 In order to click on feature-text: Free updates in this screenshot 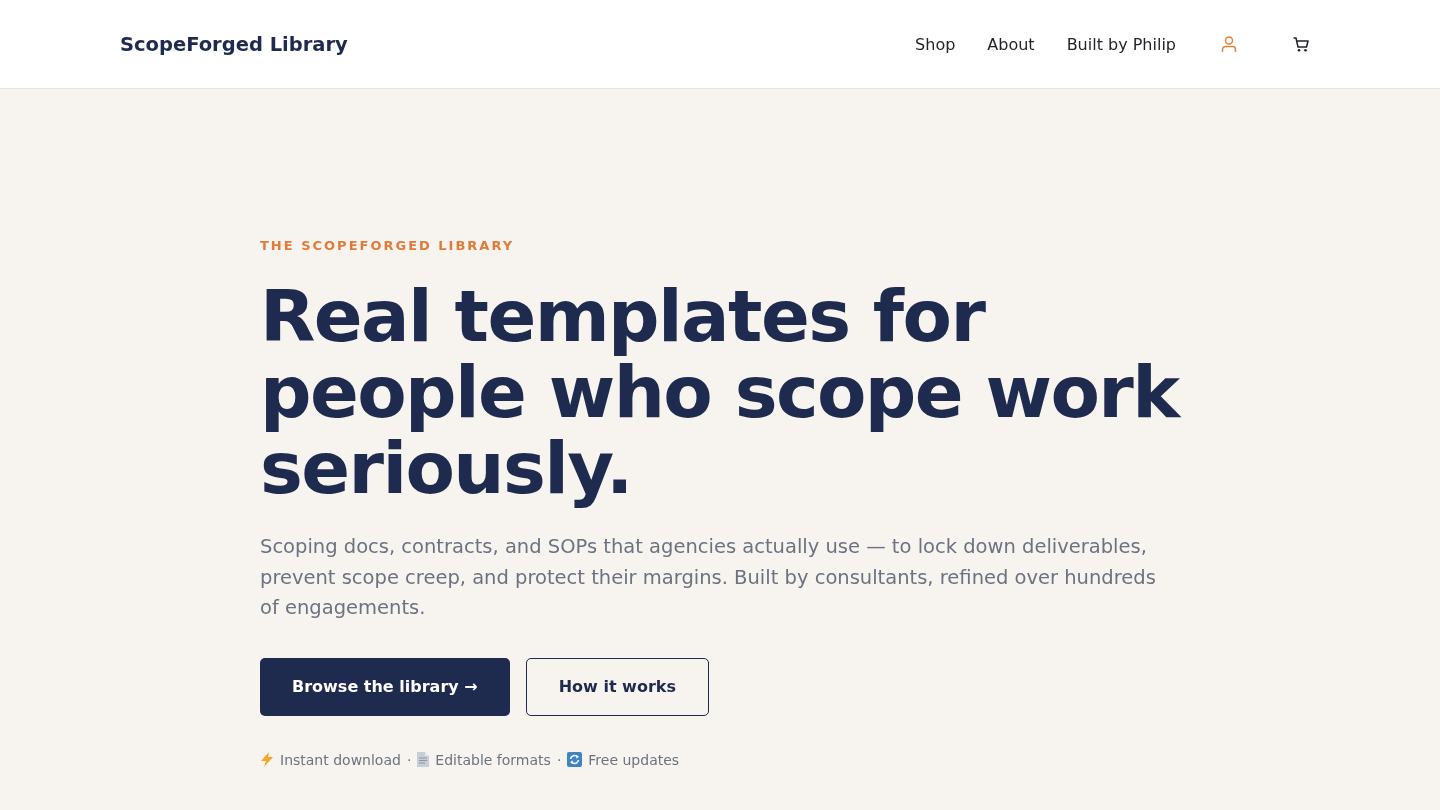, I will do `click(634, 759)`.